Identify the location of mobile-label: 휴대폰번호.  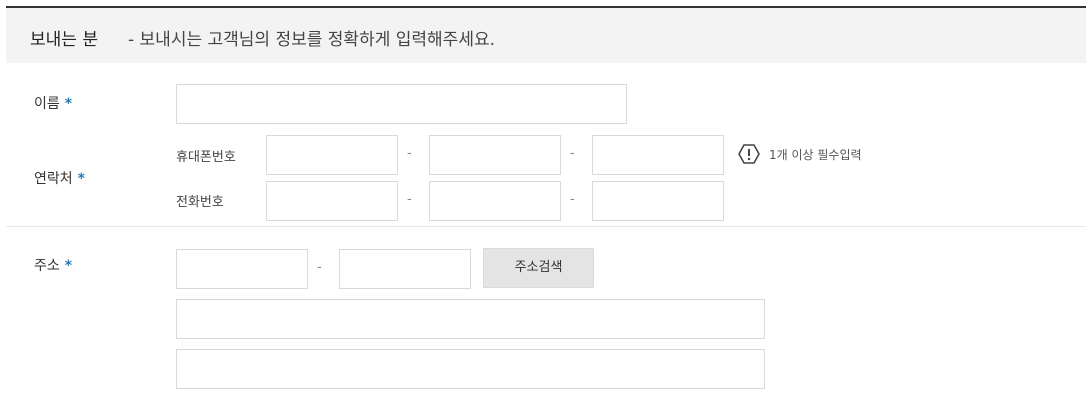
(206, 157).